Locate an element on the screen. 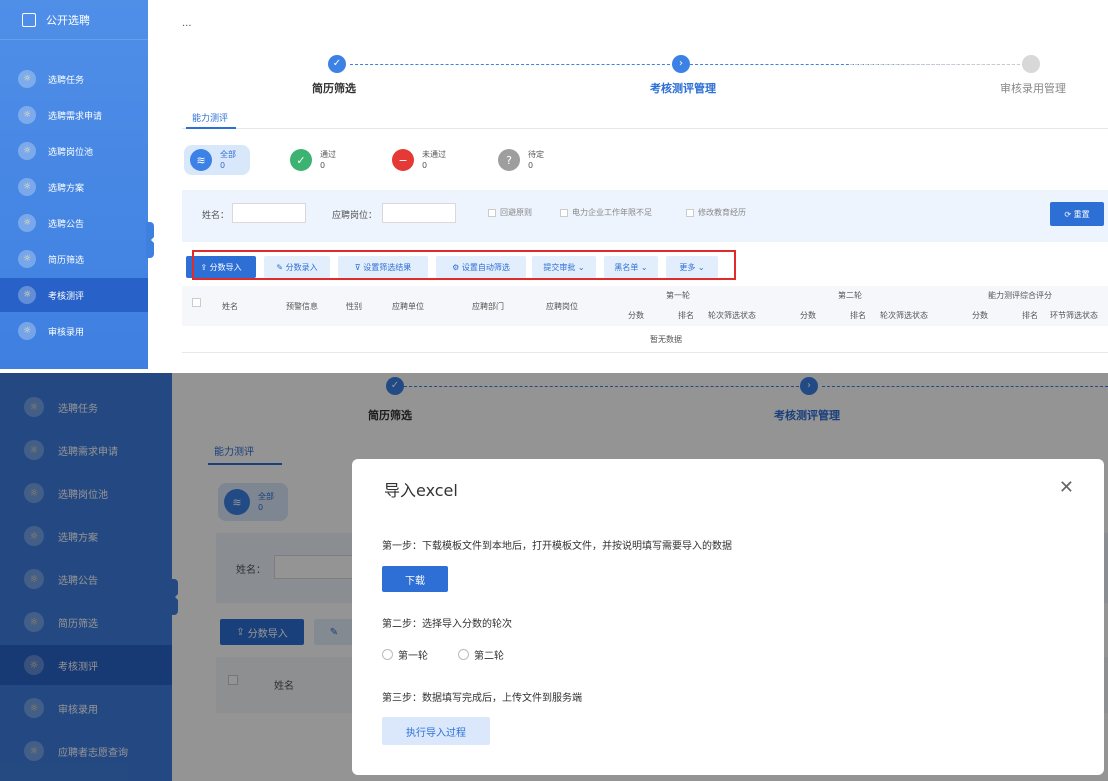  tab-active-indicator is located at coordinates (211, 128).